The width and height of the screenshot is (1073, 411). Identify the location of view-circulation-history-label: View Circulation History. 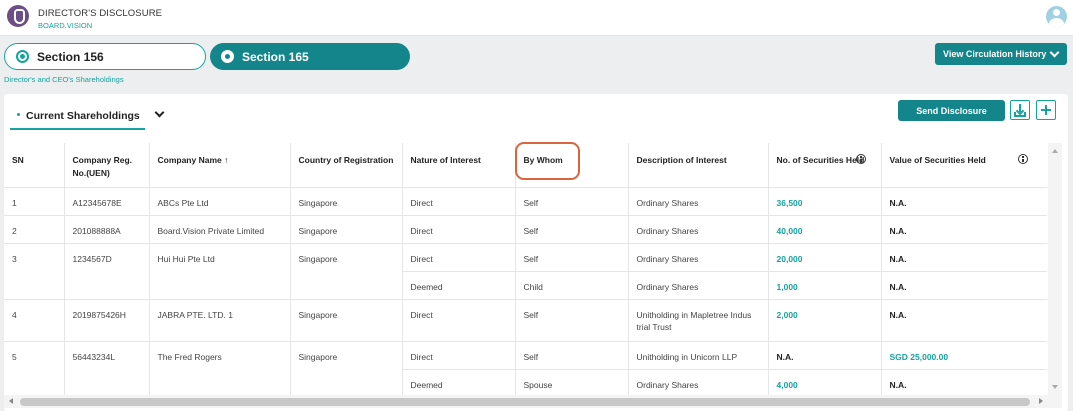
(995, 54).